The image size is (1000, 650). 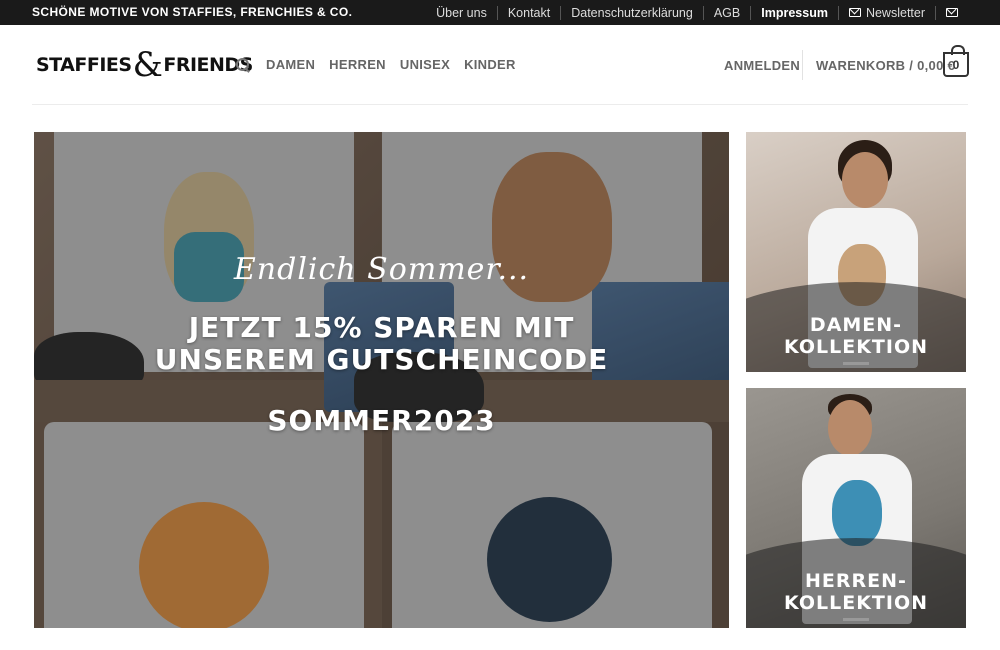 What do you see at coordinates (381, 359) in the screenshot?
I see `hero-title-line-2: UNSEREM GUTSCHEINCODE` at bounding box center [381, 359].